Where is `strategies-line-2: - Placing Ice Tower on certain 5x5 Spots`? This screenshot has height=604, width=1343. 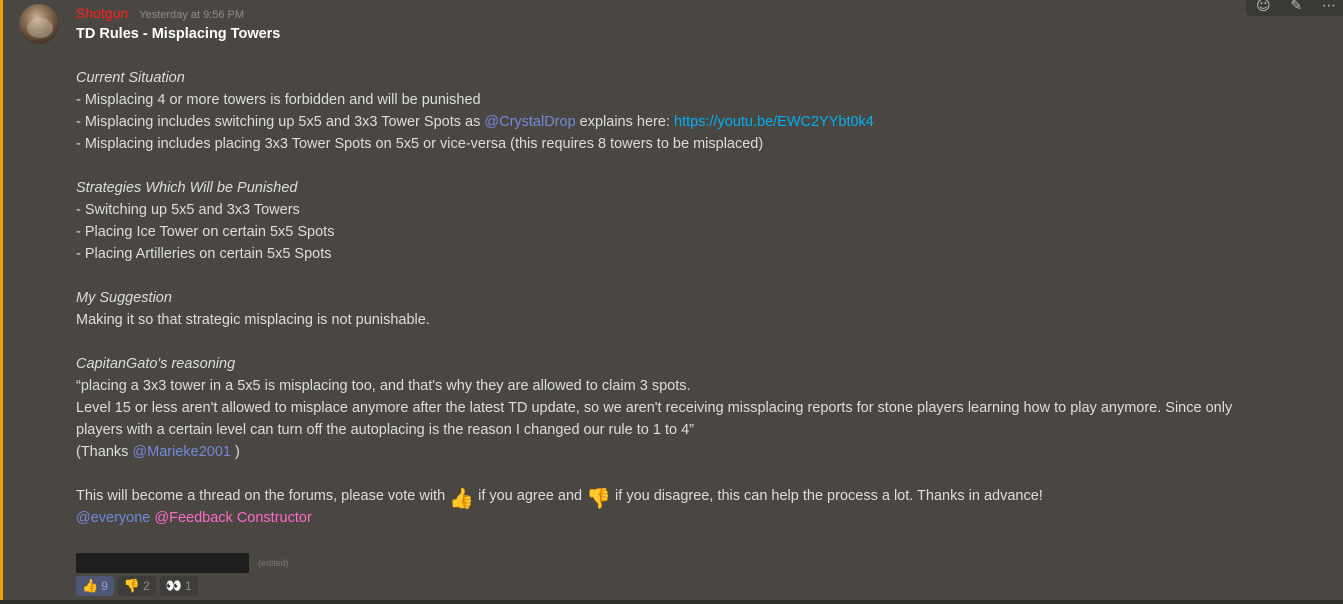 strategies-line-2: - Placing Ice Tower on certain 5x5 Spots is located at coordinates (205, 232).